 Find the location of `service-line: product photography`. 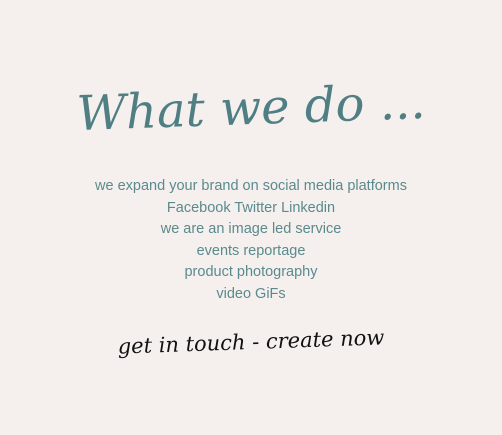

service-line: product photography is located at coordinates (251, 272).